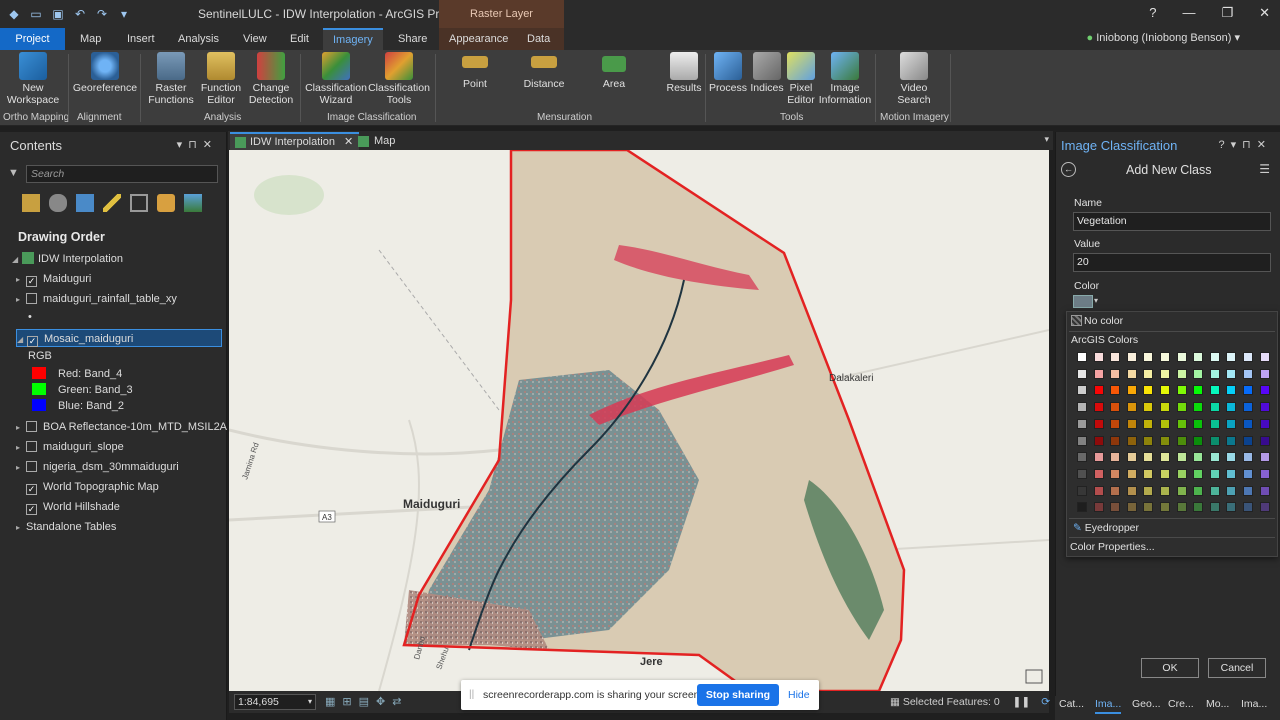 Image resolution: width=1280 pixels, height=720 pixels. What do you see at coordinates (197, 144) in the screenshot?
I see `pane-controls: ▾⊓✕` at bounding box center [197, 144].